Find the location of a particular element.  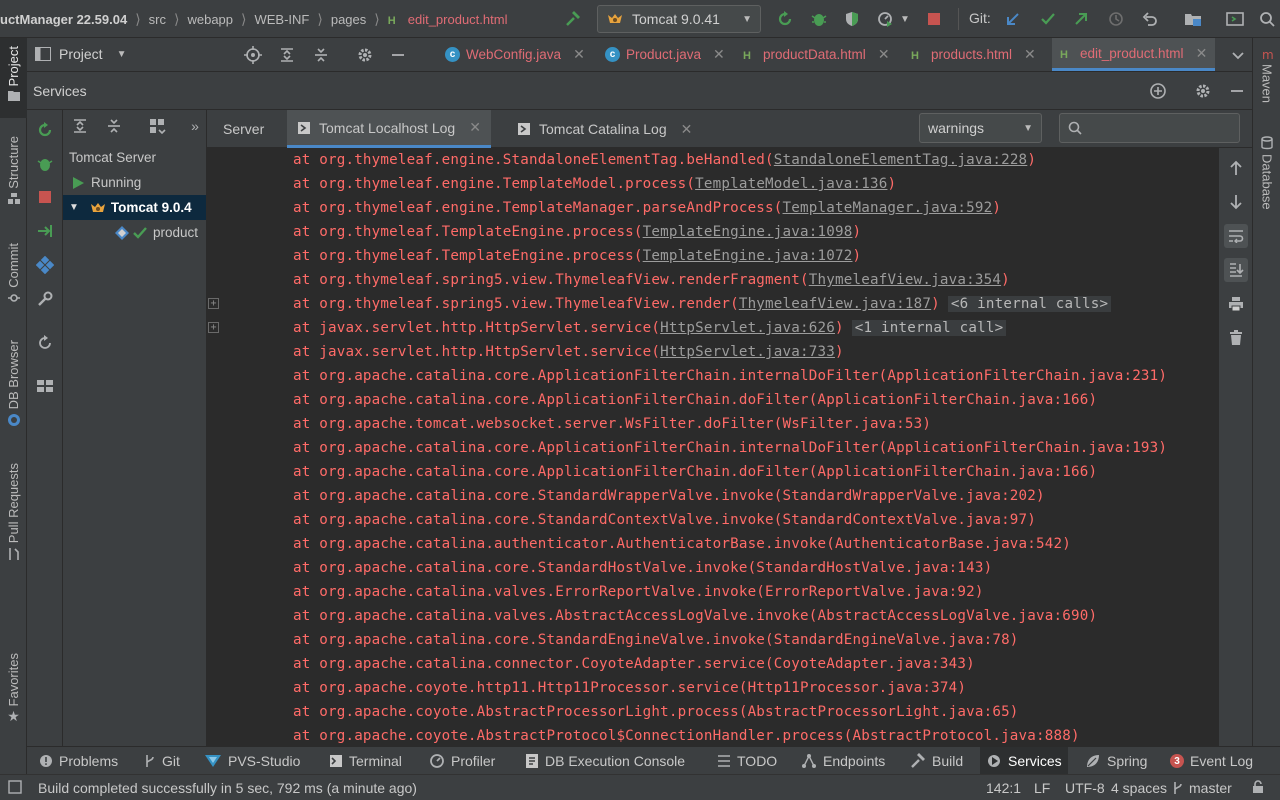

tool-tab-endpoints: Endpoints is located at coordinates (843, 761).